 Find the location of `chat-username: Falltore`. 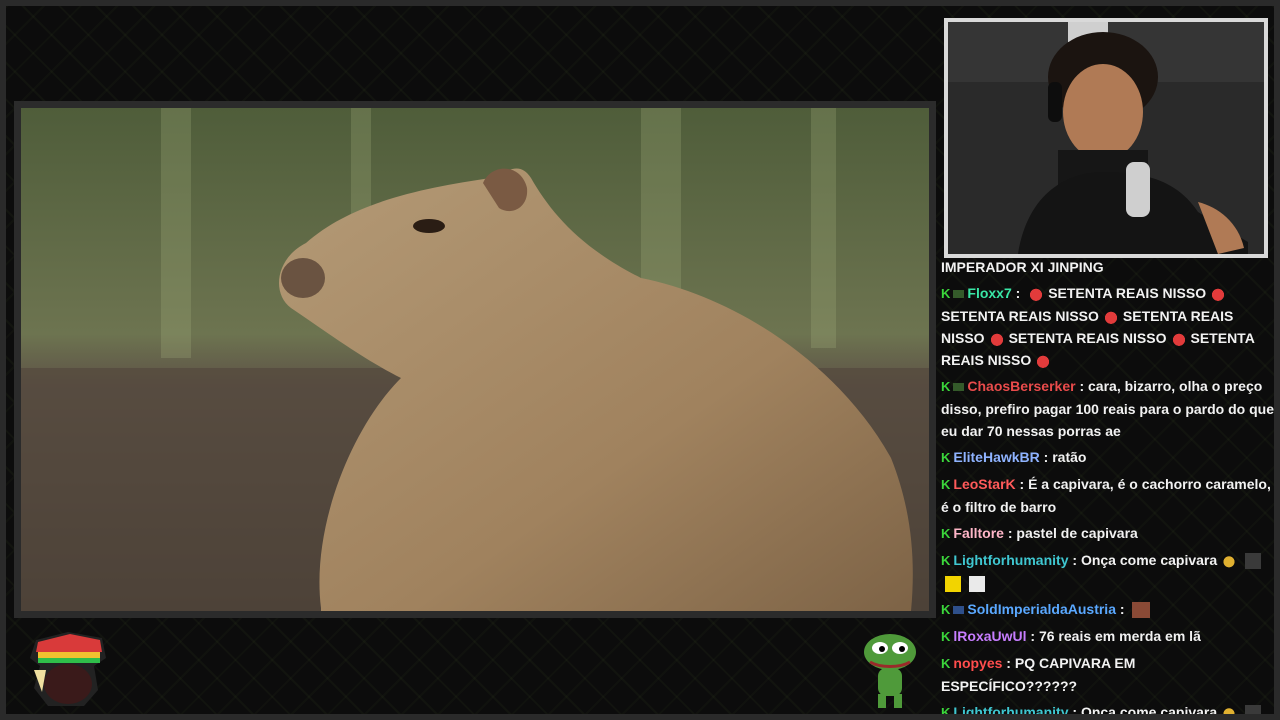

chat-username: Falltore is located at coordinates (978, 533).